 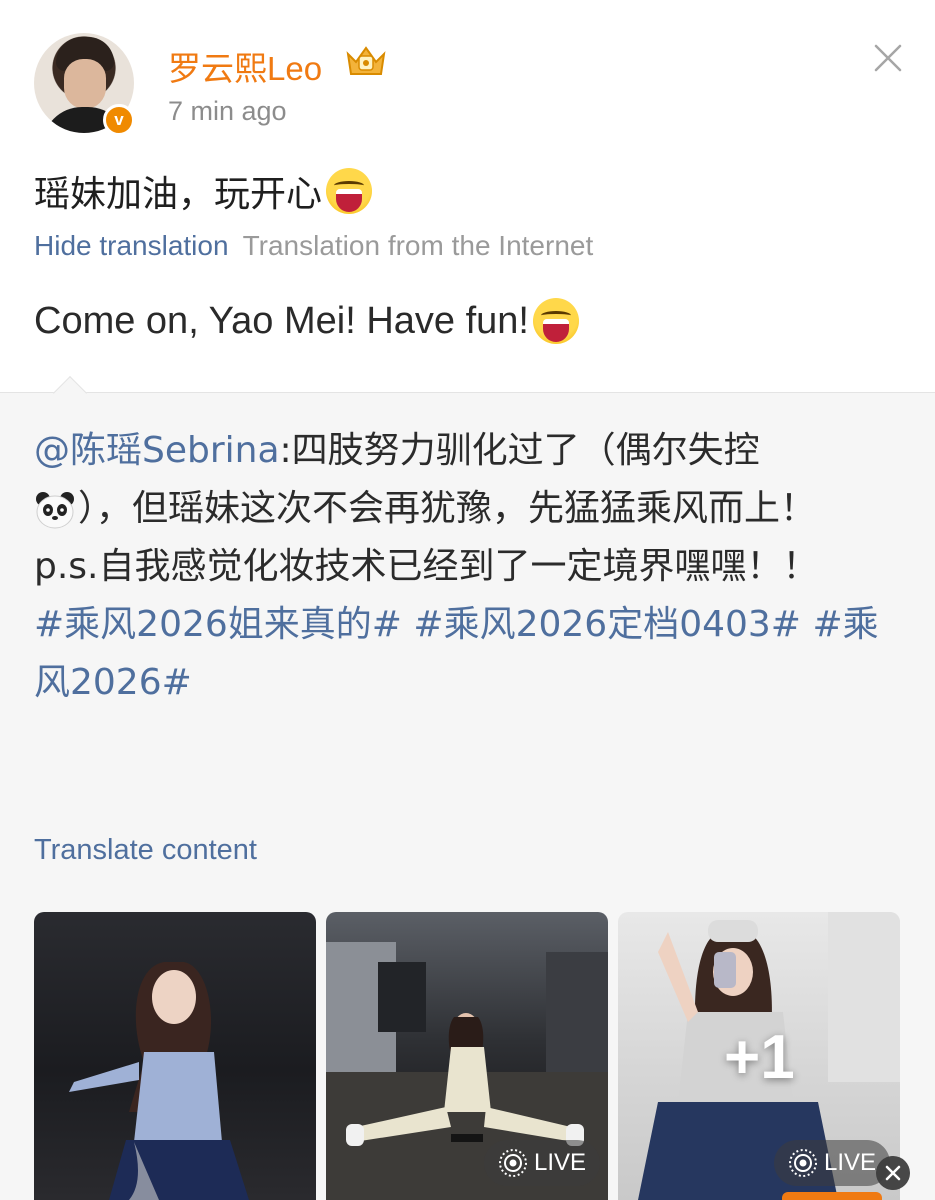 What do you see at coordinates (426, 566) in the screenshot?
I see `repost-text-part3: p.s.自我感觉化妆技术已经到了一定境界嘿嘿！！` at bounding box center [426, 566].